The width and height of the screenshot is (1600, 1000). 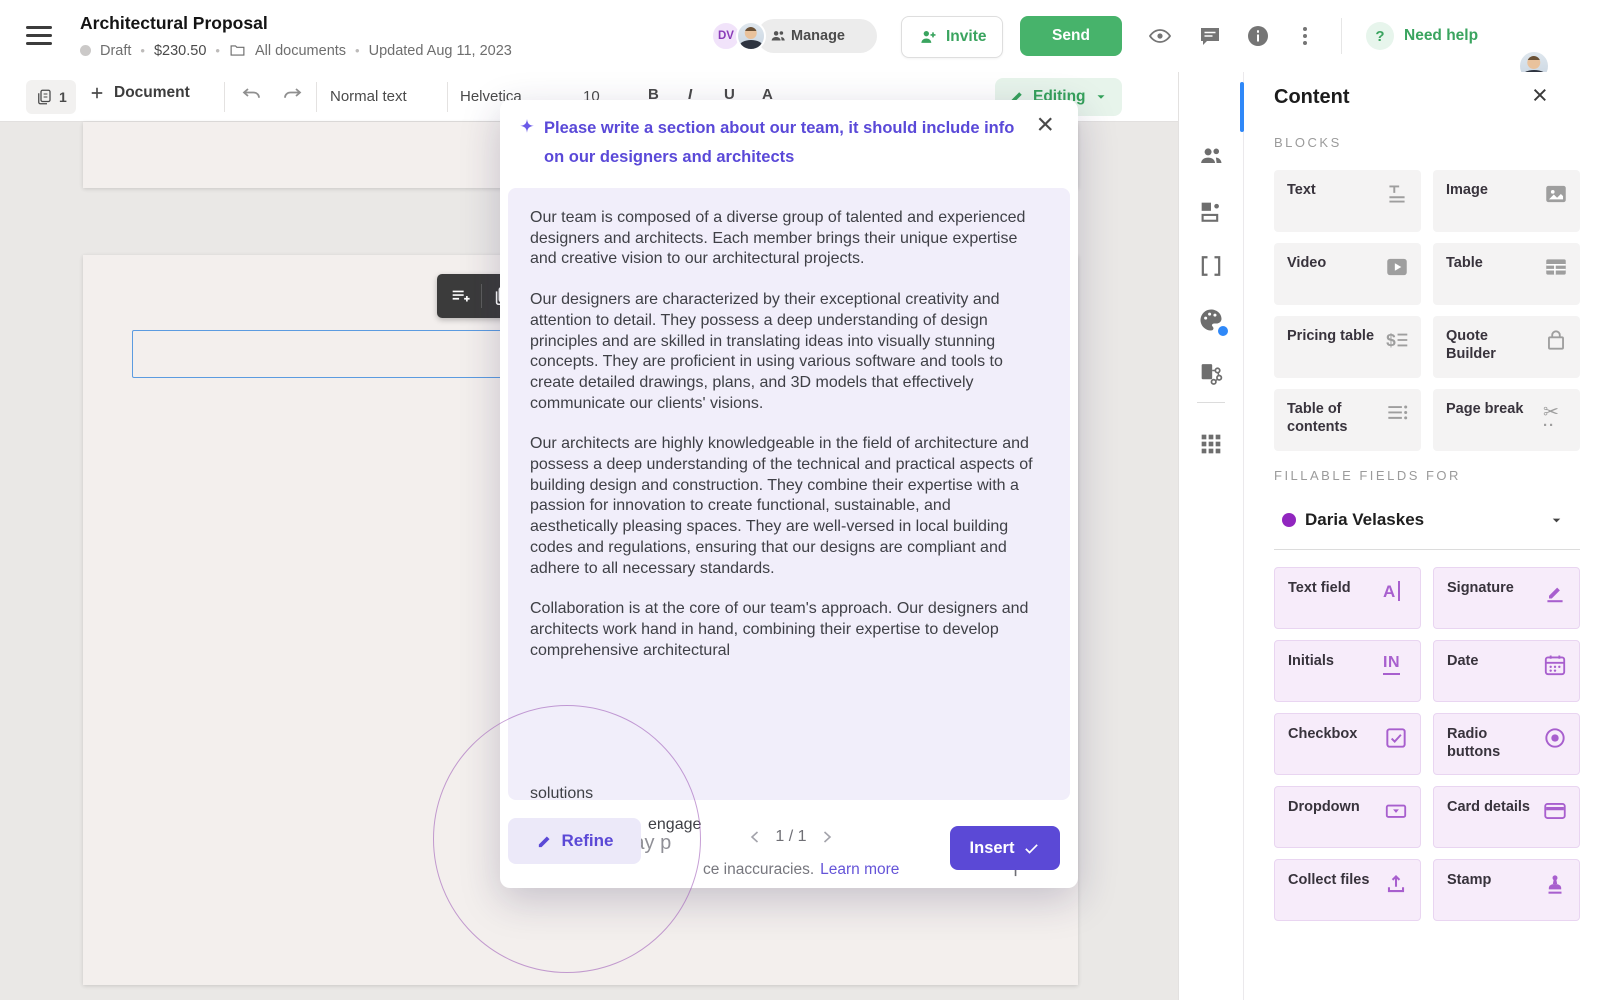 What do you see at coordinates (751, 36) in the screenshot?
I see `avatar-photo` at bounding box center [751, 36].